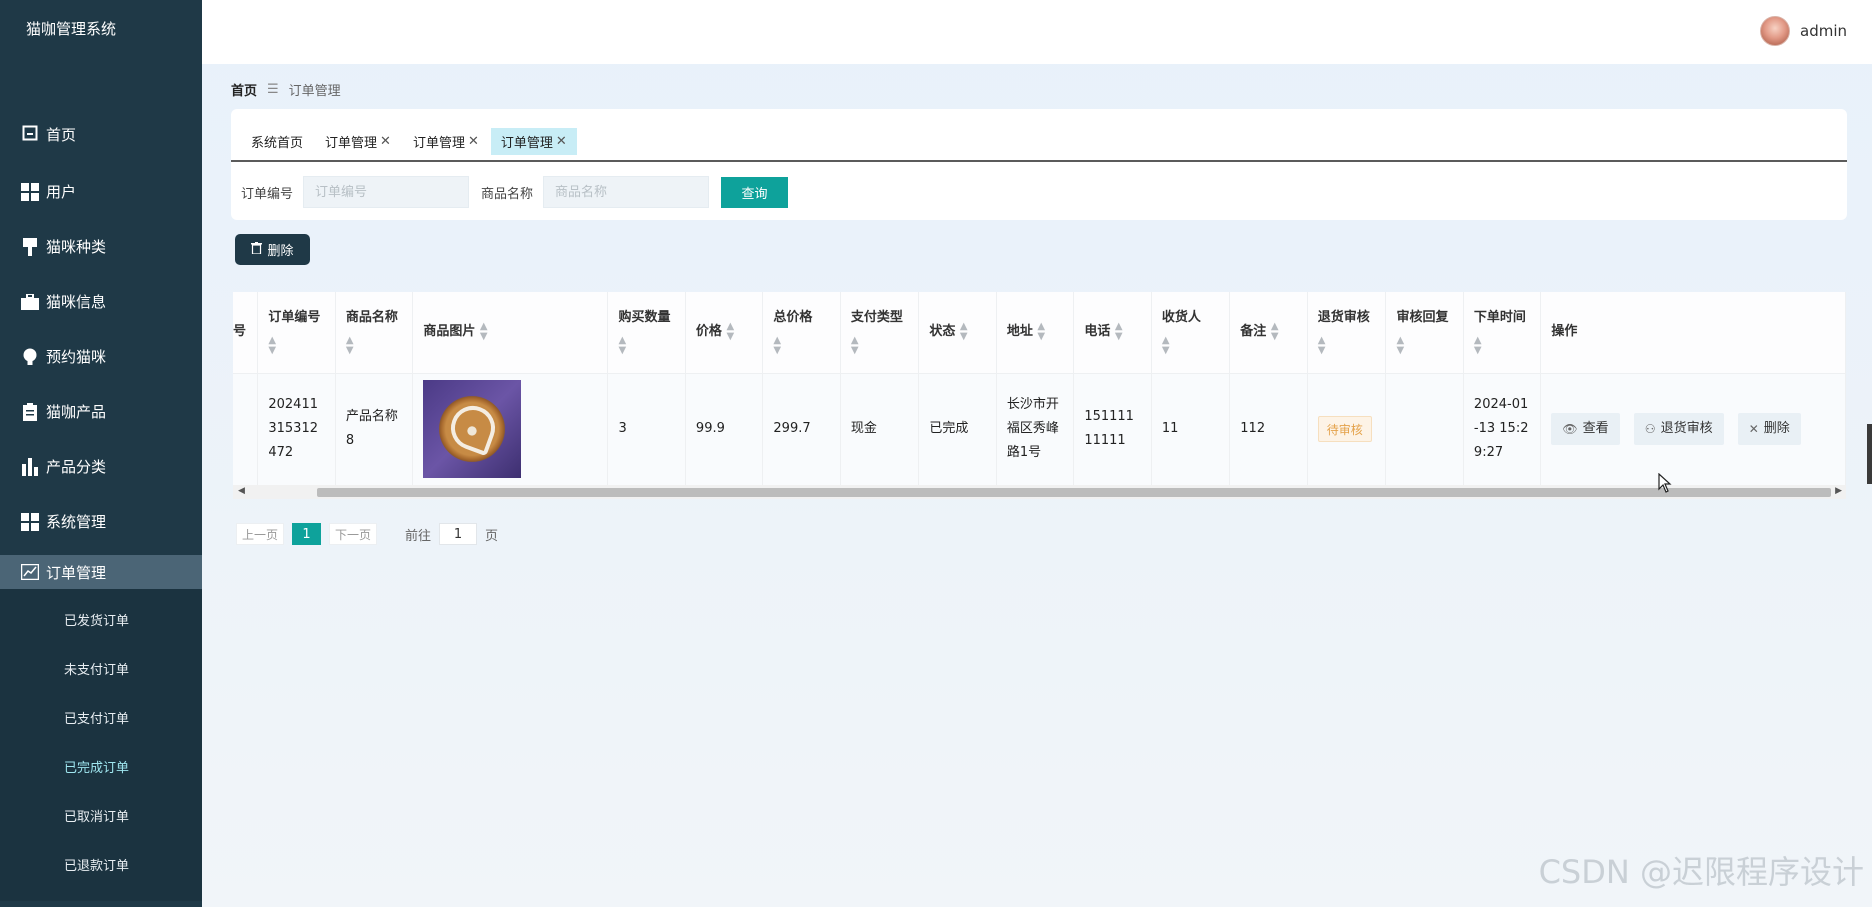 This screenshot has height=907, width=1872. I want to click on col-product-name: 商品名称 ▲ ▼, so click(374, 333).